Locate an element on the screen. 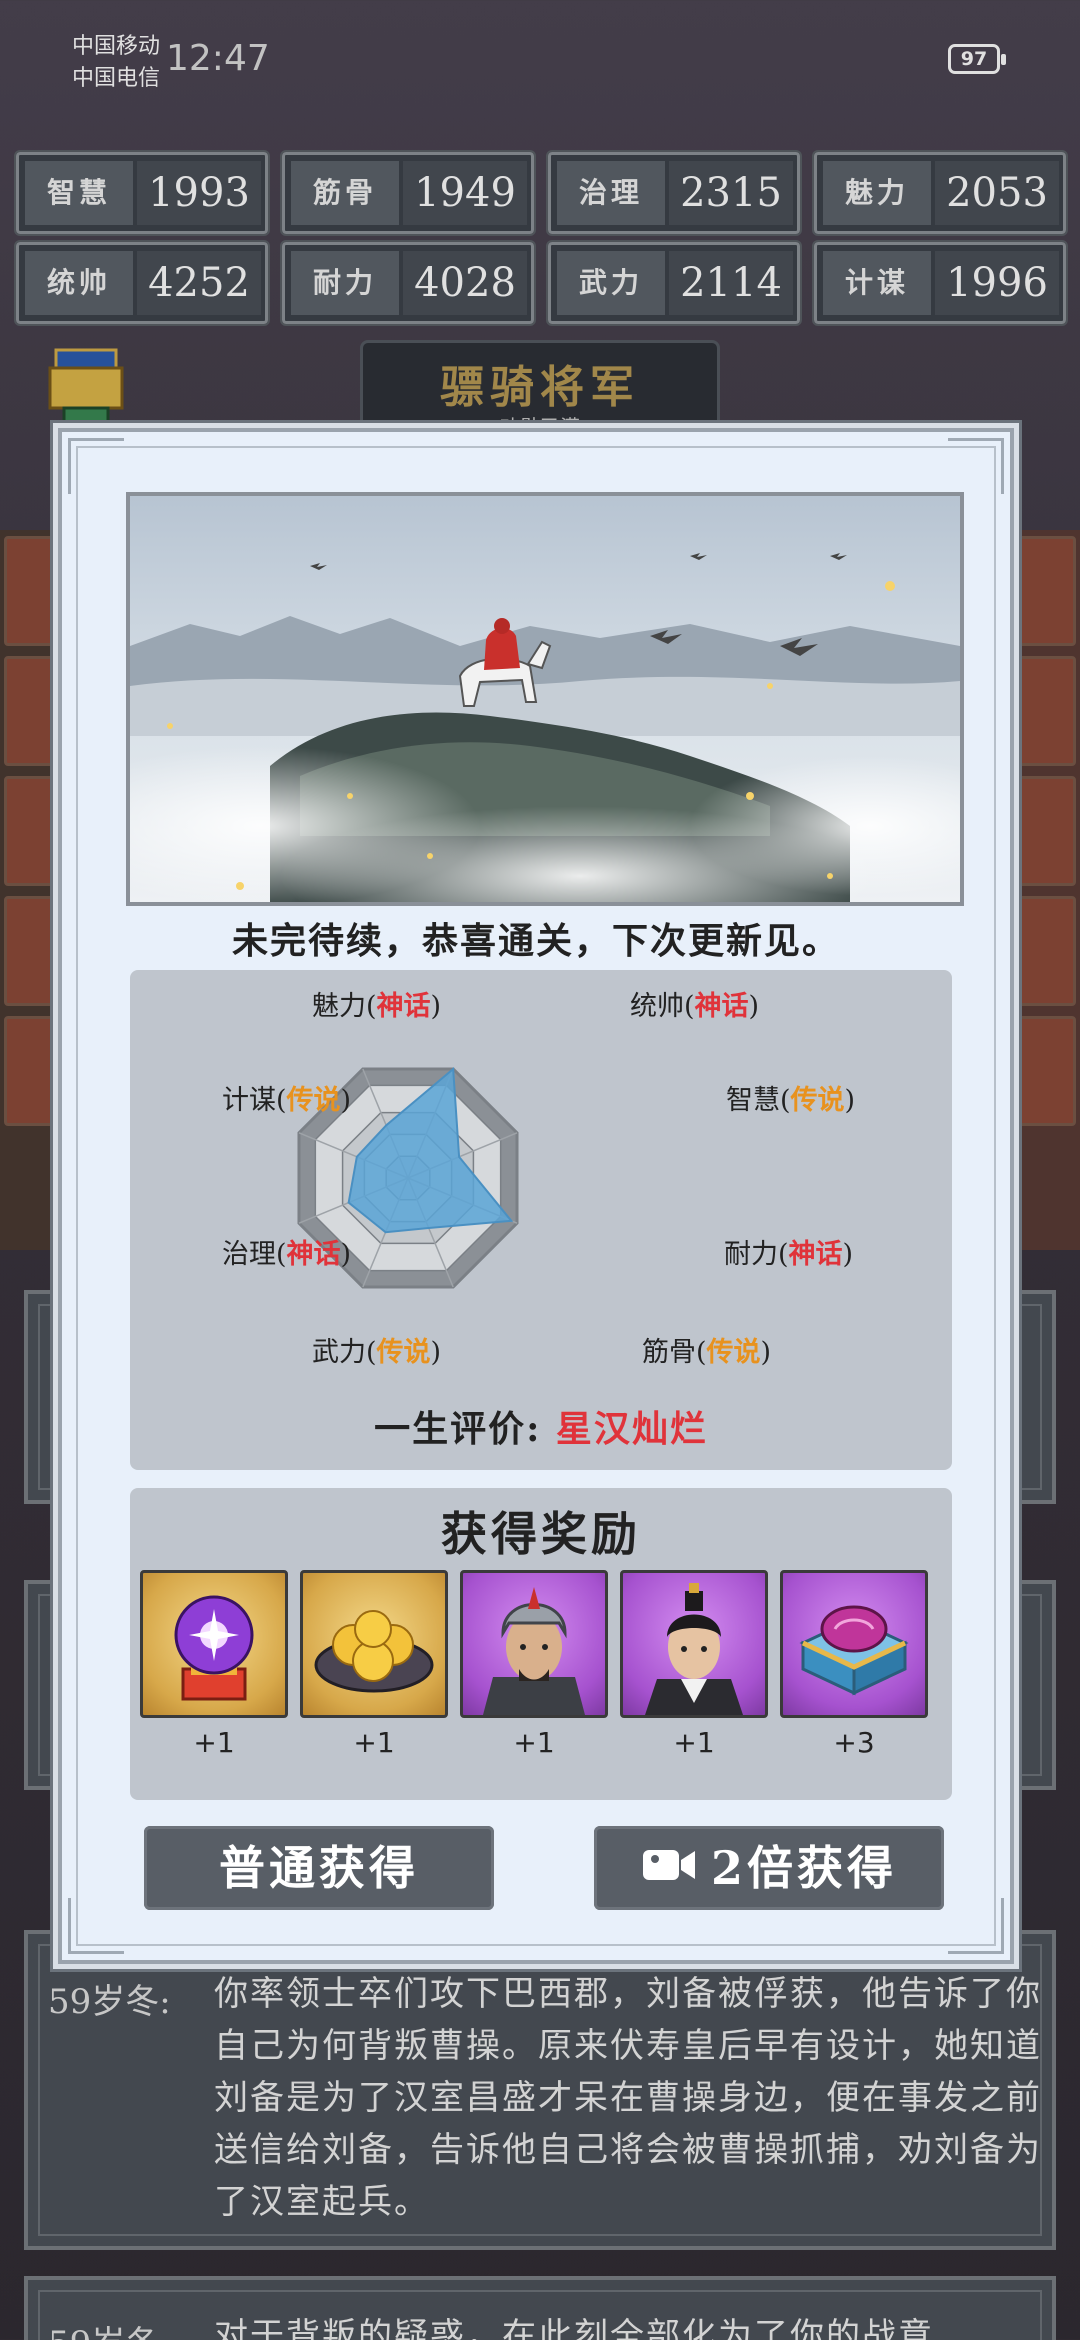  ending-message: 未完待续，恭喜通关，下次更新见。 is located at coordinates (535, 941).